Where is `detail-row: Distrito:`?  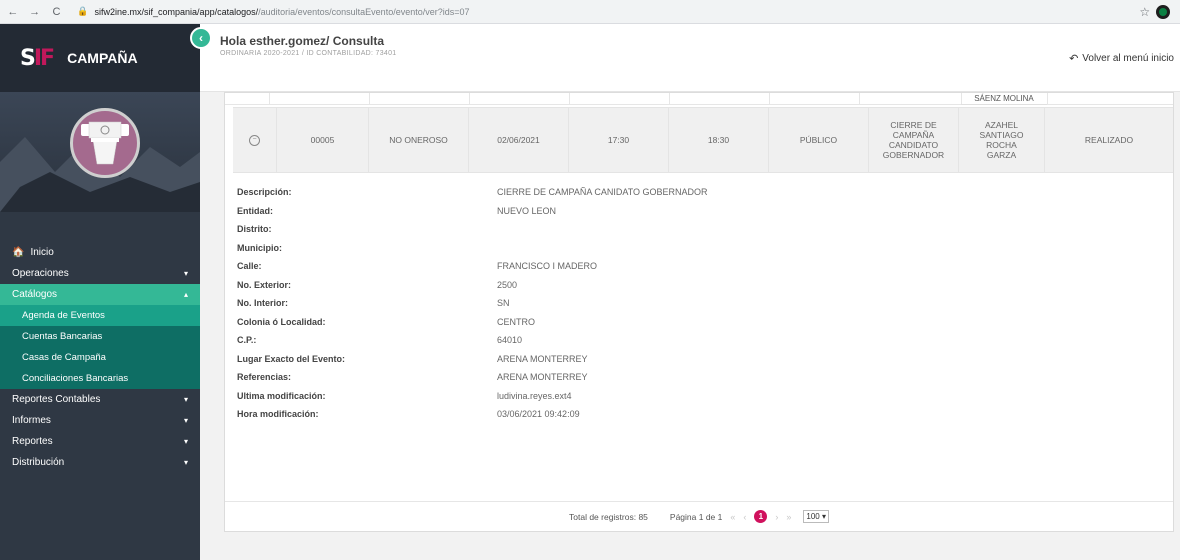 detail-row: Distrito: is located at coordinates (254, 229).